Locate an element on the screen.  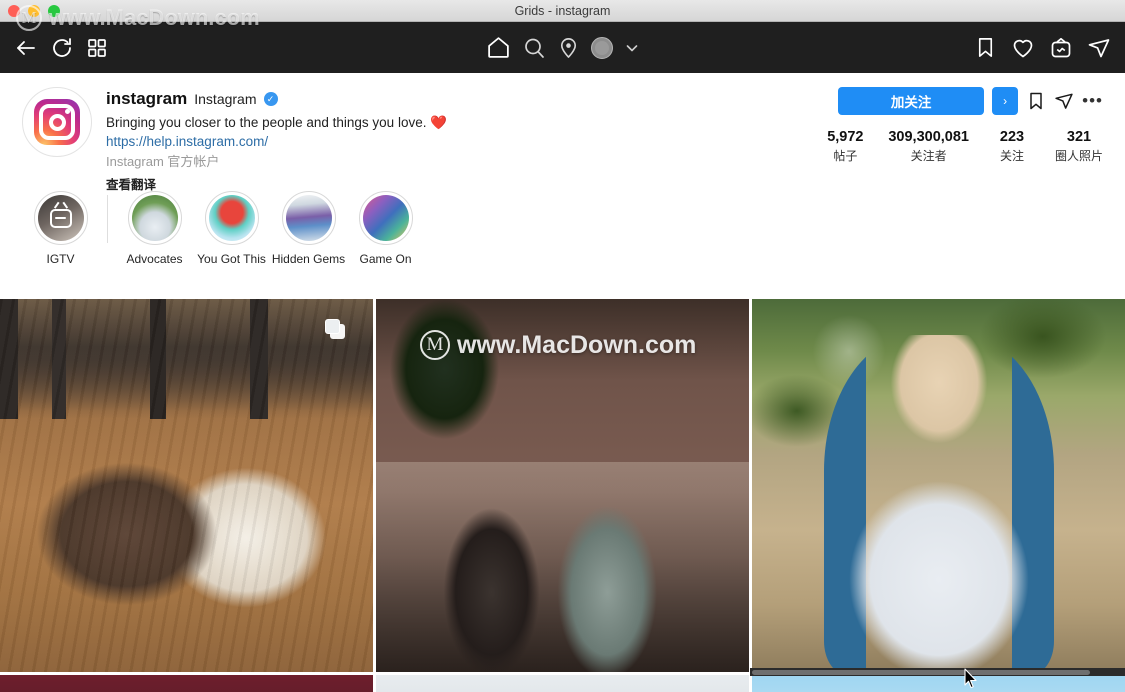
stat-label: 圈人照片 is located at coordinates (1078, 156).